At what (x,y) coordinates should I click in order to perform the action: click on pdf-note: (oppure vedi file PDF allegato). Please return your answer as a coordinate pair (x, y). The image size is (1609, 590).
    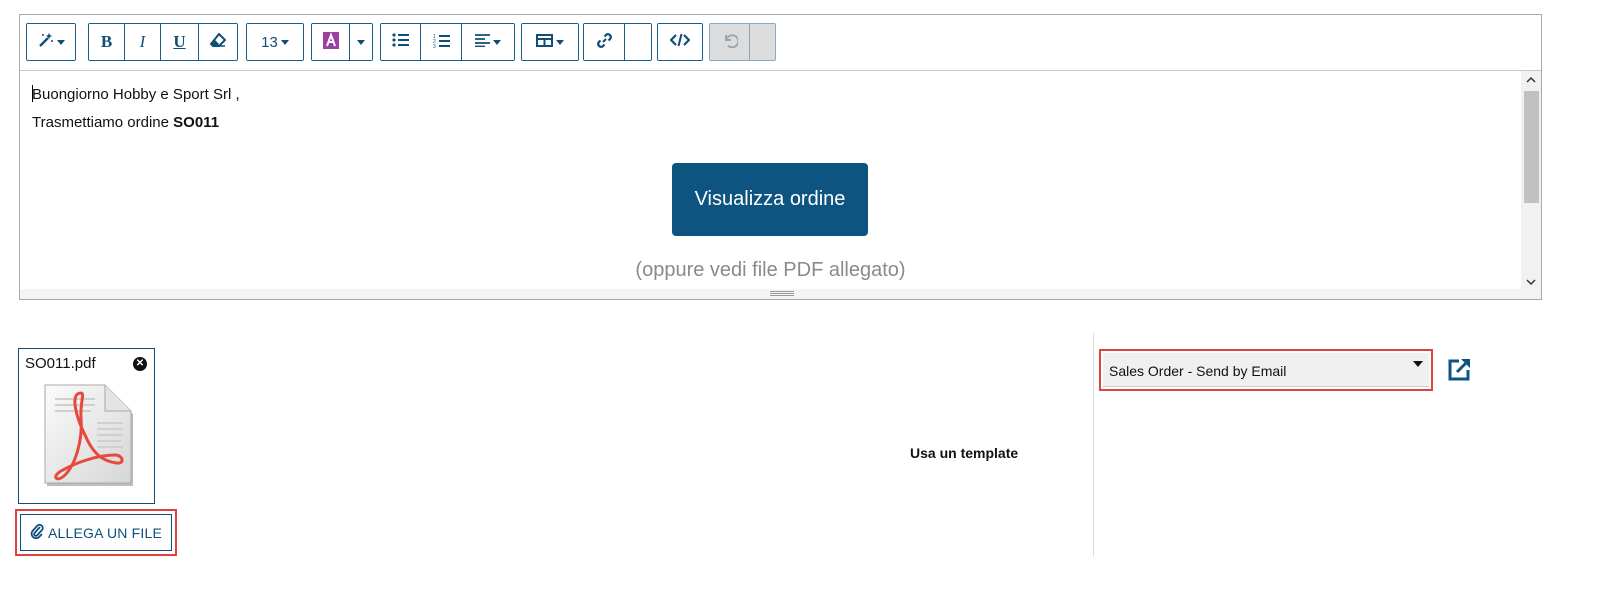
    Looking at the image, I should click on (770, 270).